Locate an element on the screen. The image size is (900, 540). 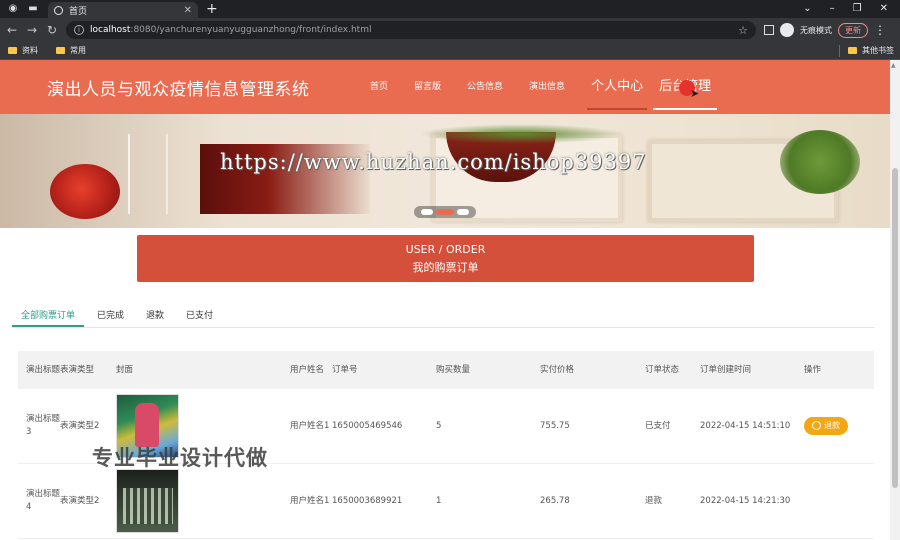
watermark-text: https://www.huzhan.com/ishop39397 is located at coordinates (433, 162).